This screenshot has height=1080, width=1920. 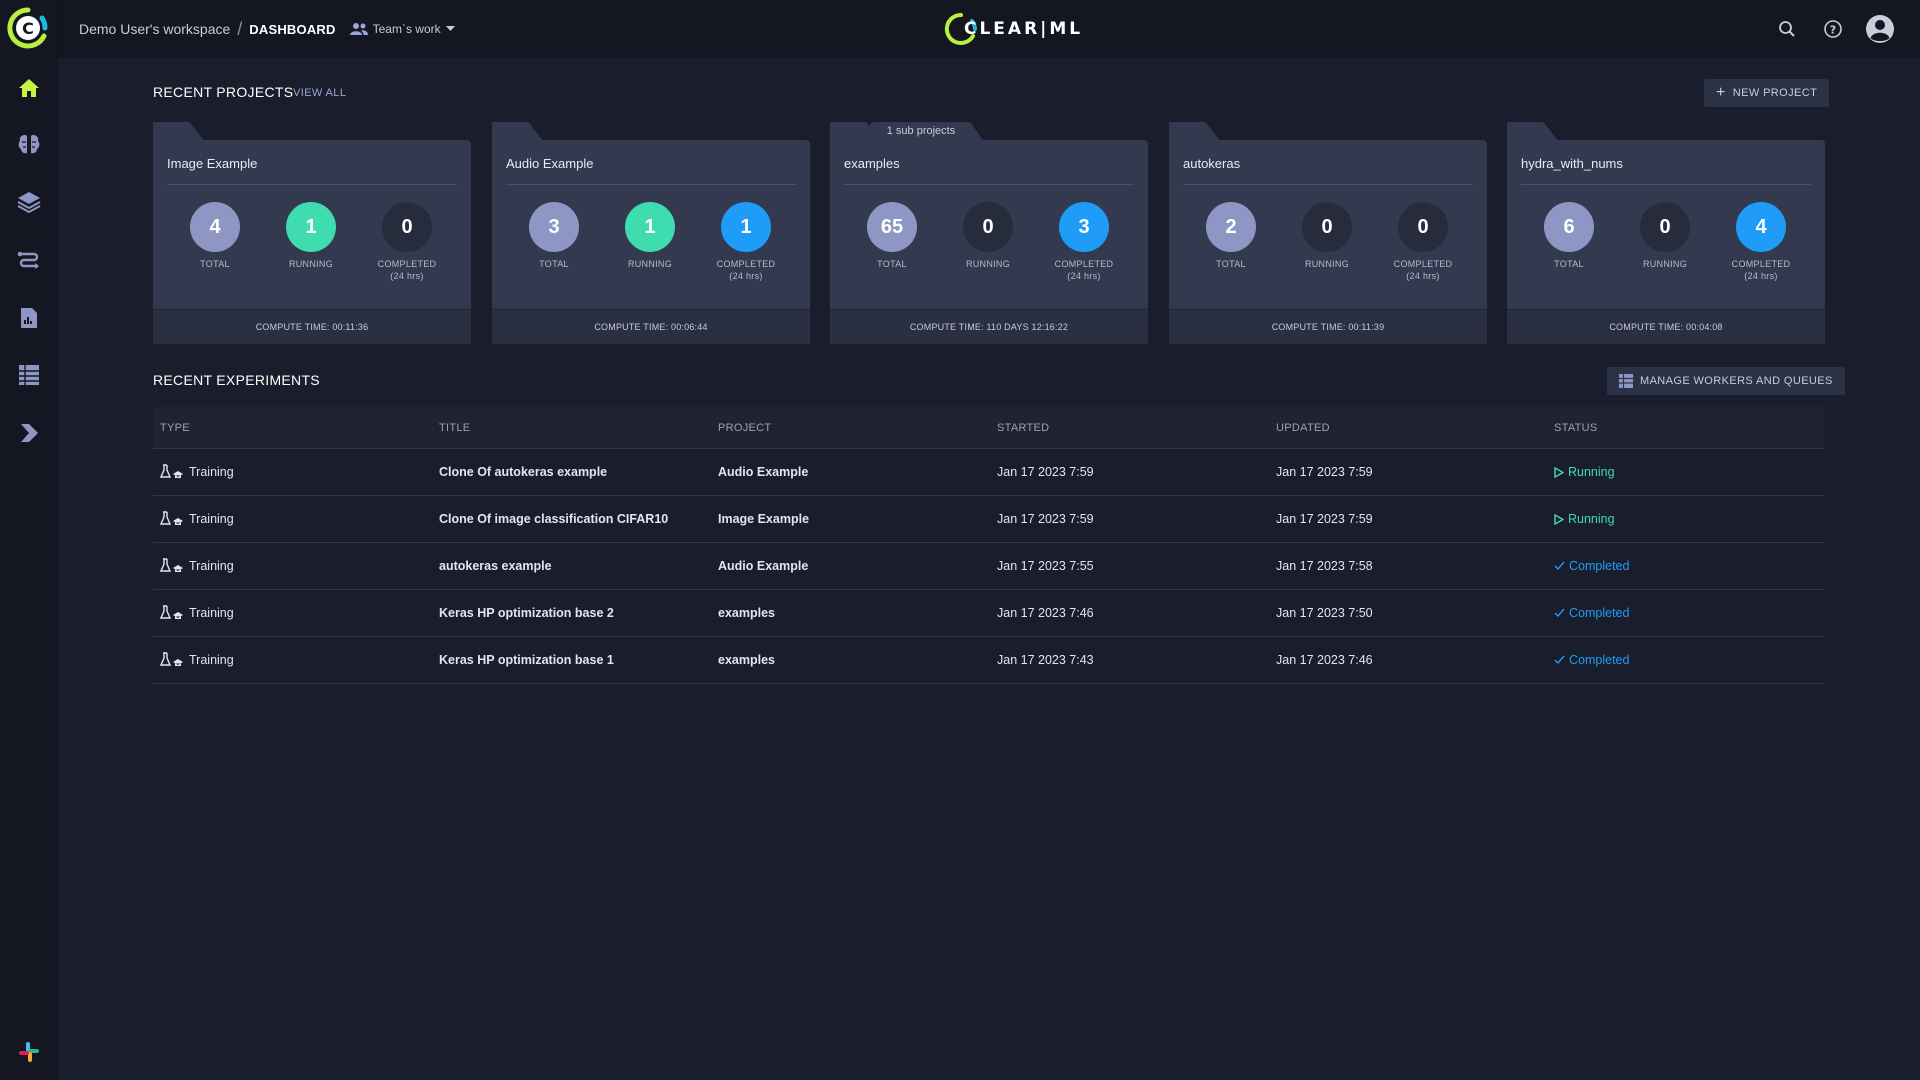 I want to click on card-folder-tab, so click(x=1533, y=132).